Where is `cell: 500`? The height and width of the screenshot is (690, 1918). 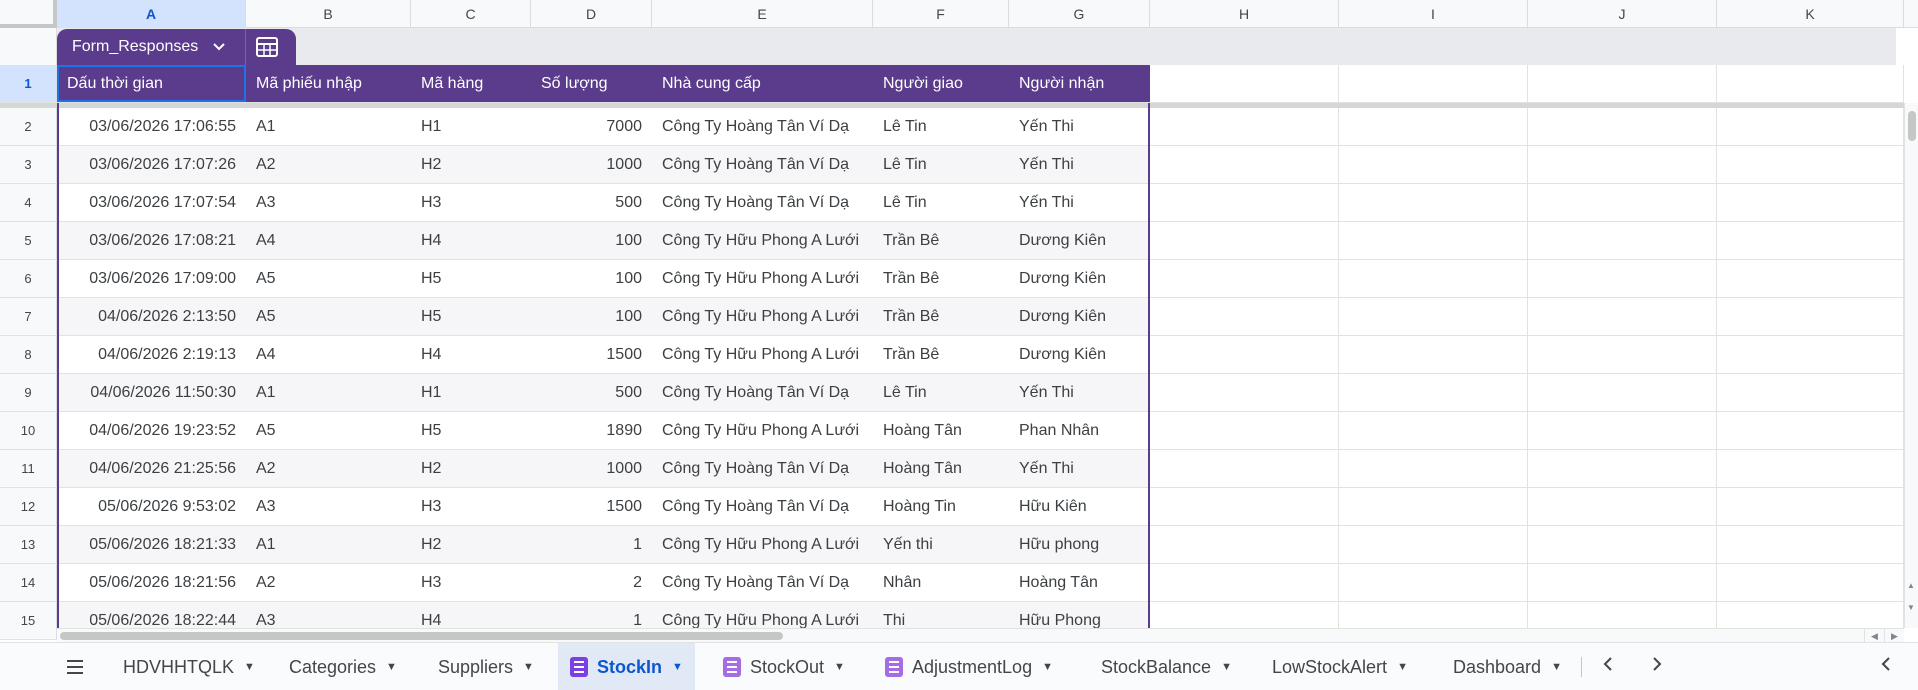
cell: 500 is located at coordinates (591, 392).